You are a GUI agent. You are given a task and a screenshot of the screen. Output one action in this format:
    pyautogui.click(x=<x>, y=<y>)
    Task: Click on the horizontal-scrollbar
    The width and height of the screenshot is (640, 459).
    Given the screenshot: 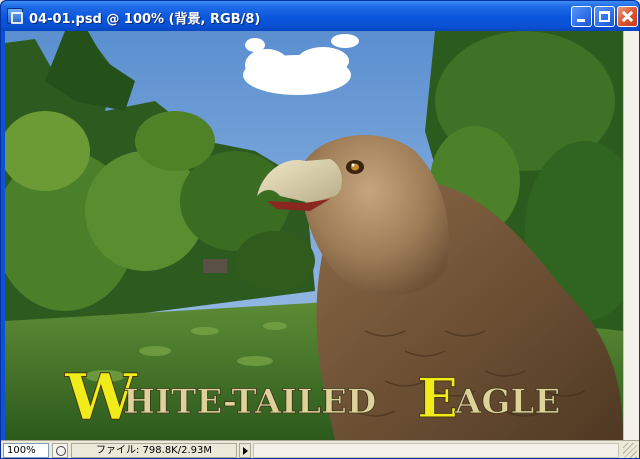 What is the action you would take?
    pyautogui.click(x=436, y=450)
    